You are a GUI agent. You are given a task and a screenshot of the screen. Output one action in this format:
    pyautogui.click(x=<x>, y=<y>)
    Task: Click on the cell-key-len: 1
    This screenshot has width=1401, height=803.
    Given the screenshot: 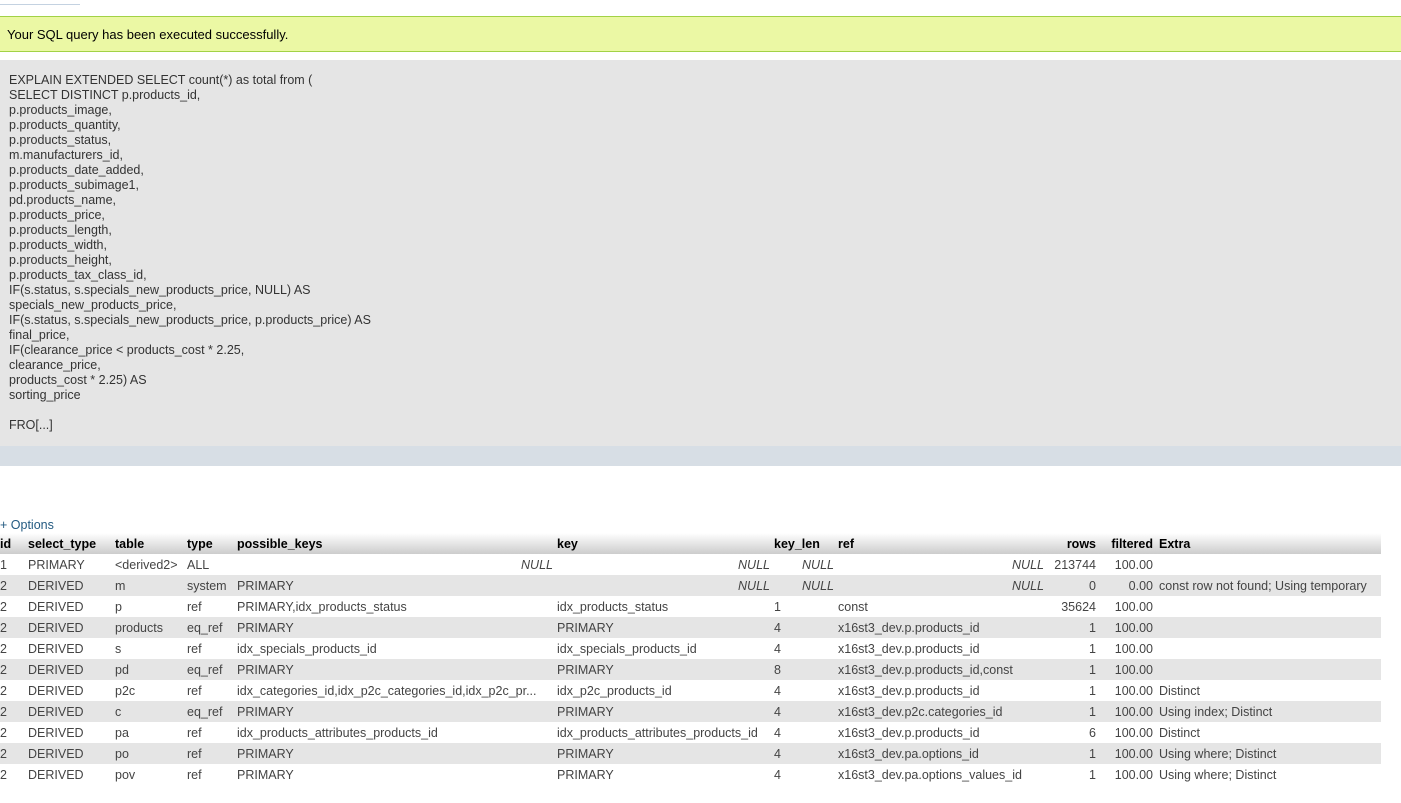 What is the action you would take?
    pyautogui.click(x=806, y=606)
    